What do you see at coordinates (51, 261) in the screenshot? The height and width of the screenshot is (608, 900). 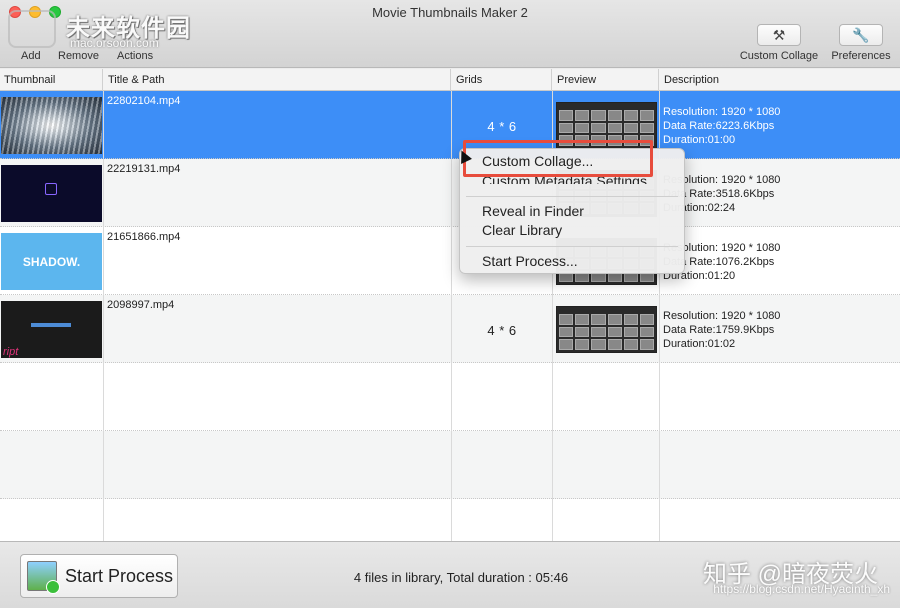 I see `video-thumbnail: SHADOW.` at bounding box center [51, 261].